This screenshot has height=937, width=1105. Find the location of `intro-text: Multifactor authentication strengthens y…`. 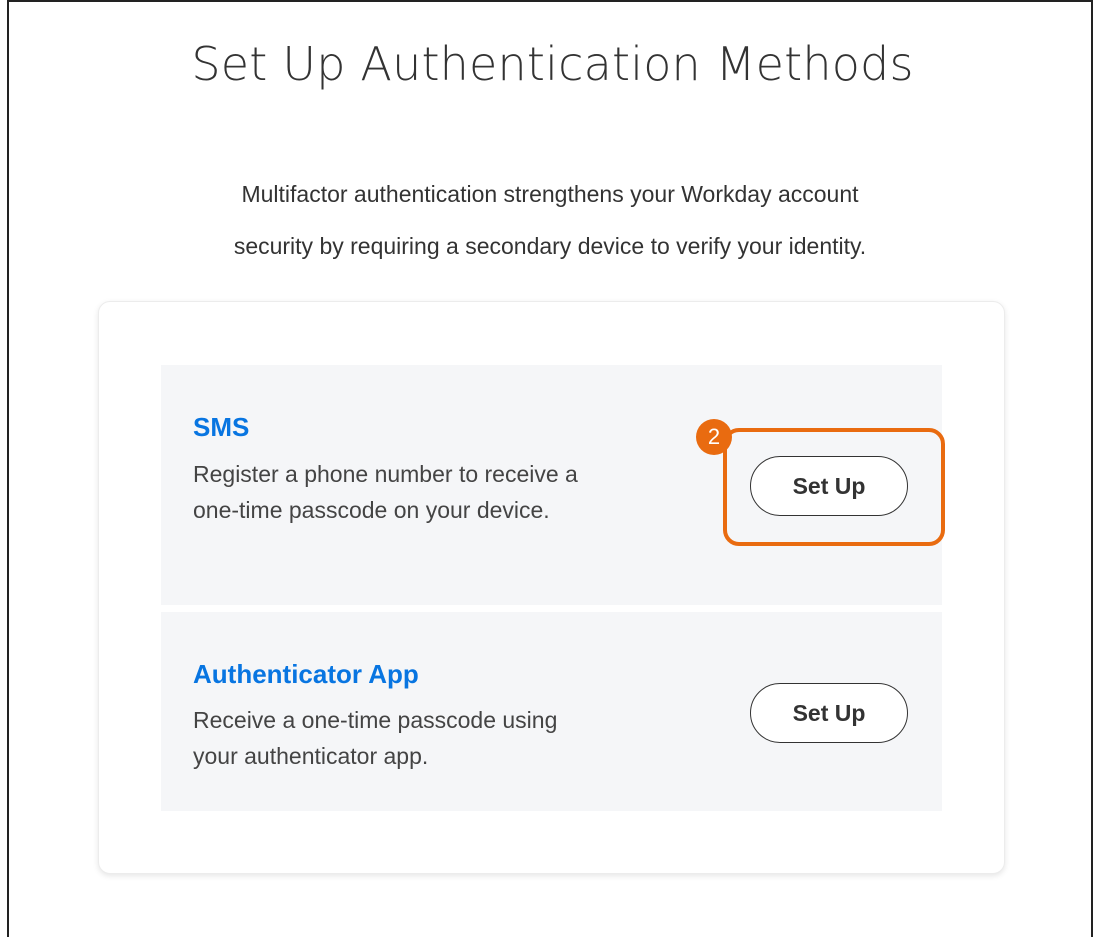

intro-text: Multifactor authentication strengthens y… is located at coordinates (550, 220).